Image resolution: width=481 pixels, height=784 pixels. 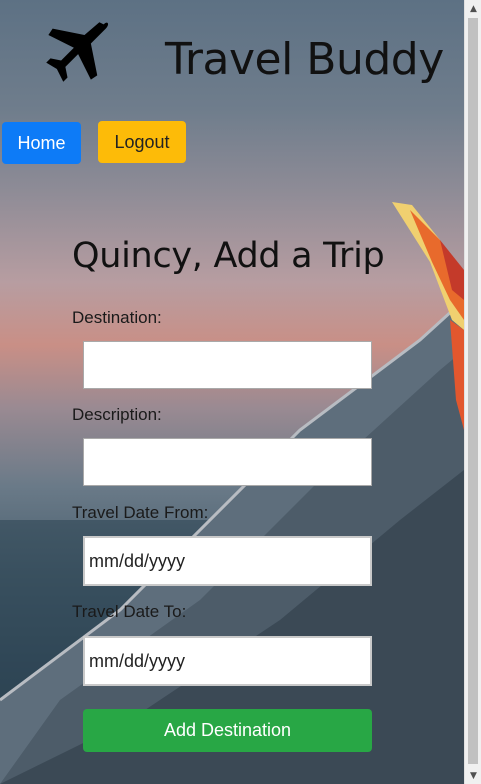 What do you see at coordinates (473, 8) in the screenshot?
I see `scroll-up-icon: ▲` at bounding box center [473, 8].